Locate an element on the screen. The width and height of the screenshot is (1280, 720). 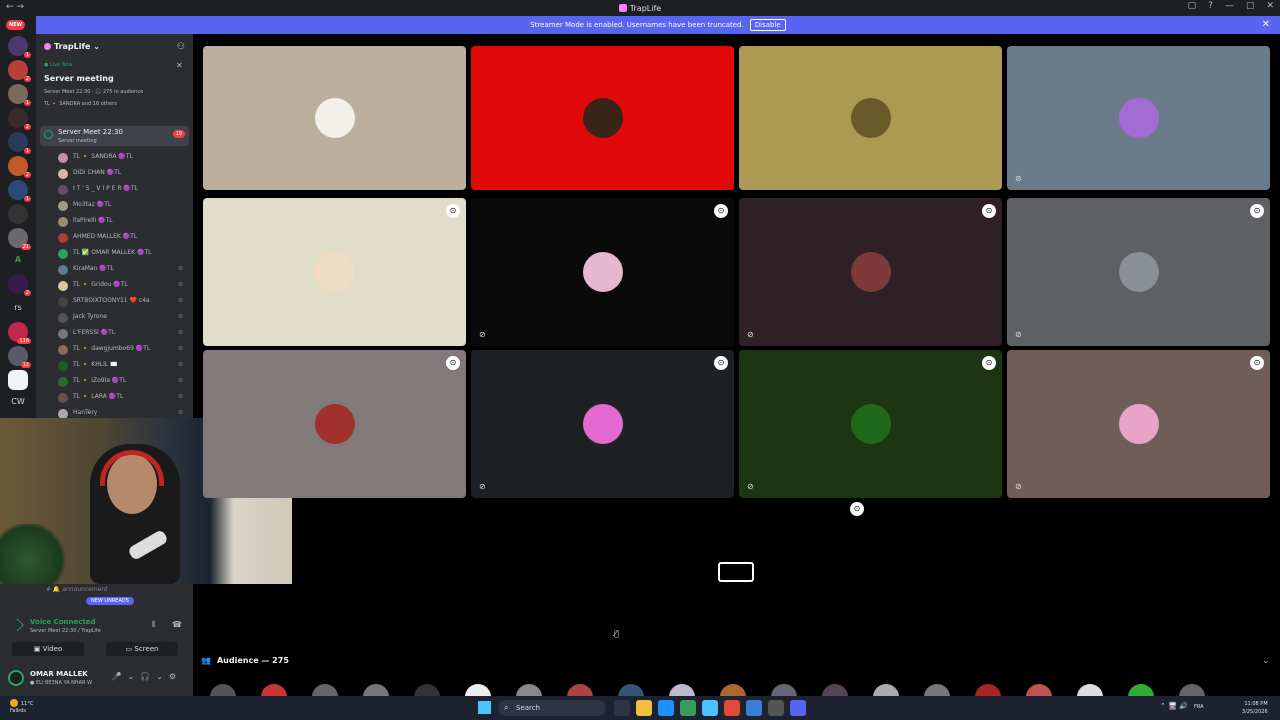
server-icon is located at coordinates (18, 214).